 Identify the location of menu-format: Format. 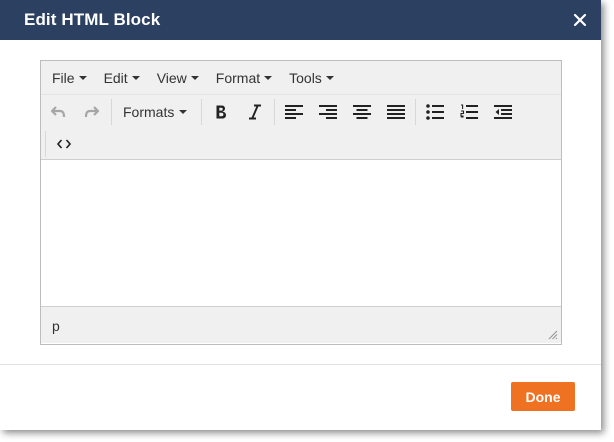
(244, 78).